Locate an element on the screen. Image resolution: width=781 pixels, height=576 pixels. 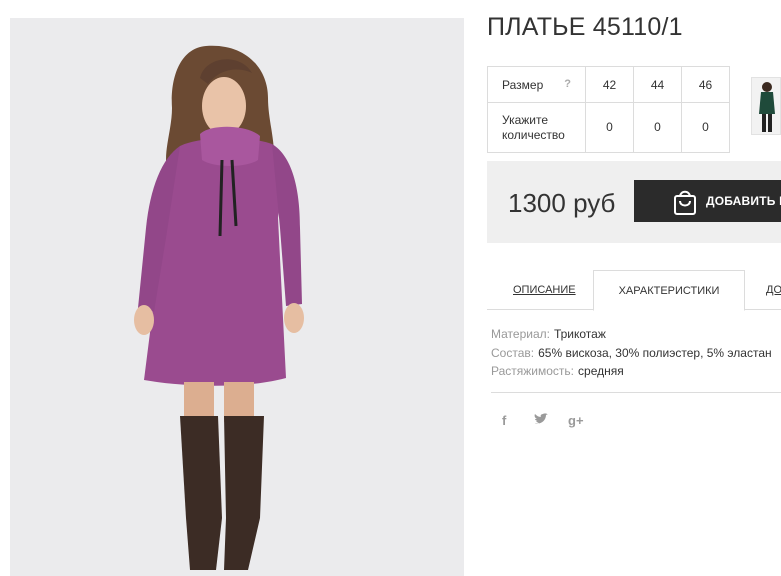
size-option-42: 42 is located at coordinates (609, 84).